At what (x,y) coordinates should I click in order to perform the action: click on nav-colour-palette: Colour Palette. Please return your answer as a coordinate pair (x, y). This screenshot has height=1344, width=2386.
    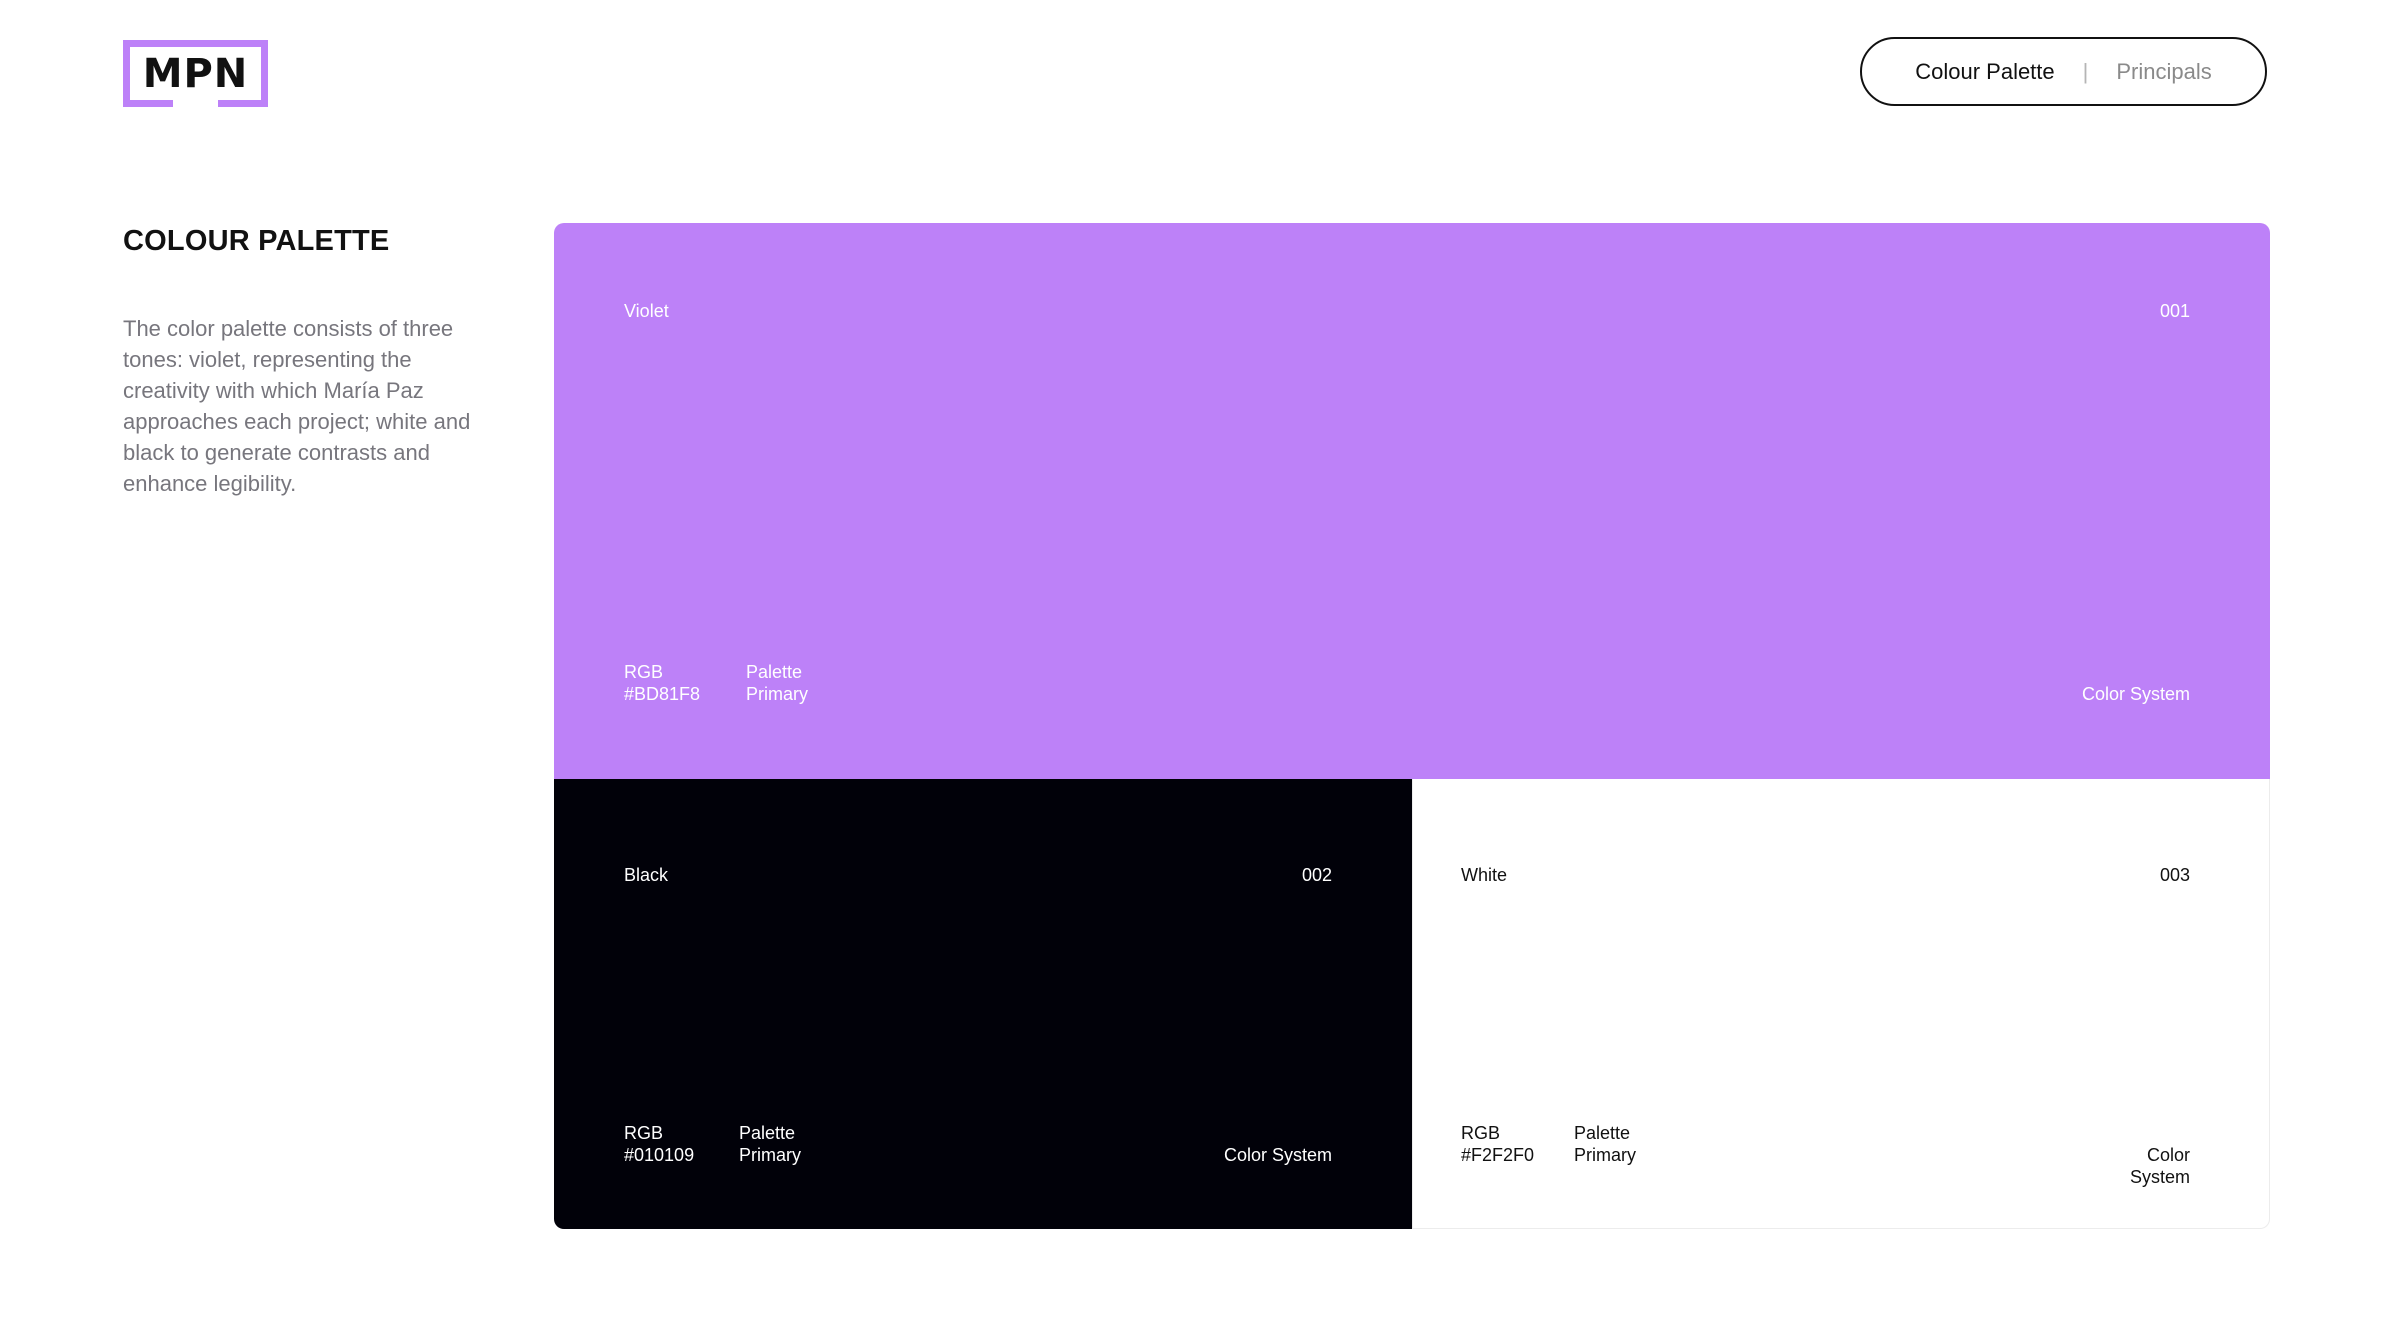
    Looking at the image, I should click on (1984, 72).